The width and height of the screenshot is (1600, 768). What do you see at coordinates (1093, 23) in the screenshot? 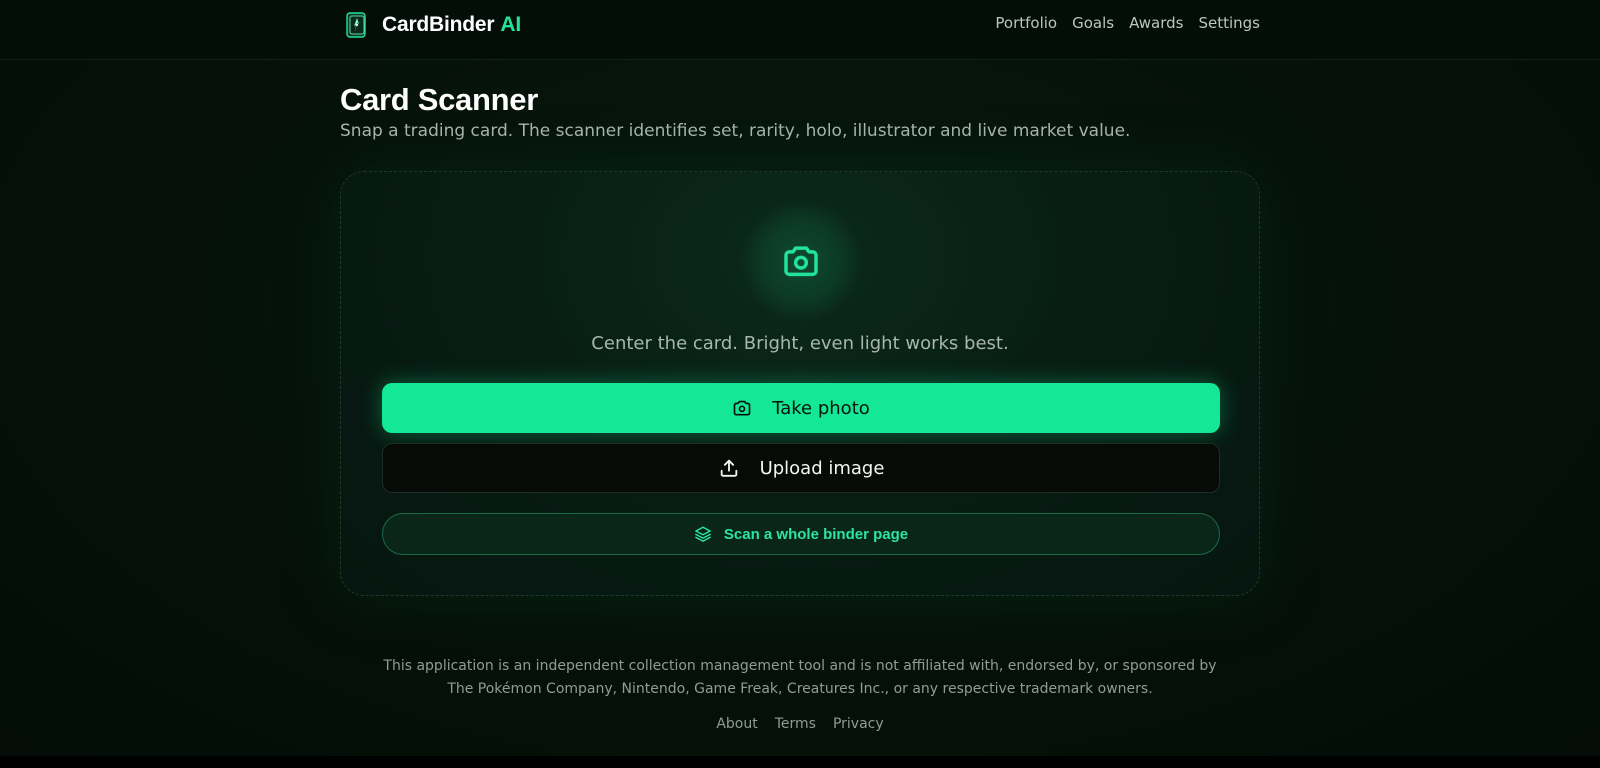
I see `nav-item-goals: Goals` at bounding box center [1093, 23].